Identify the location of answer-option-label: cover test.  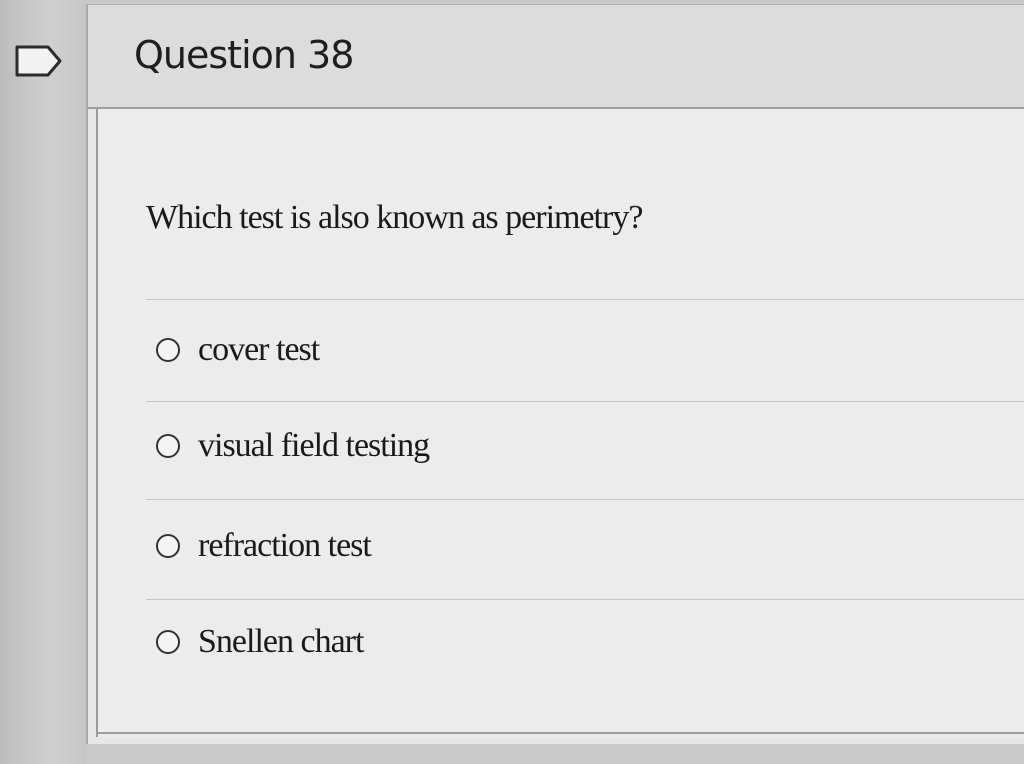
(259, 349).